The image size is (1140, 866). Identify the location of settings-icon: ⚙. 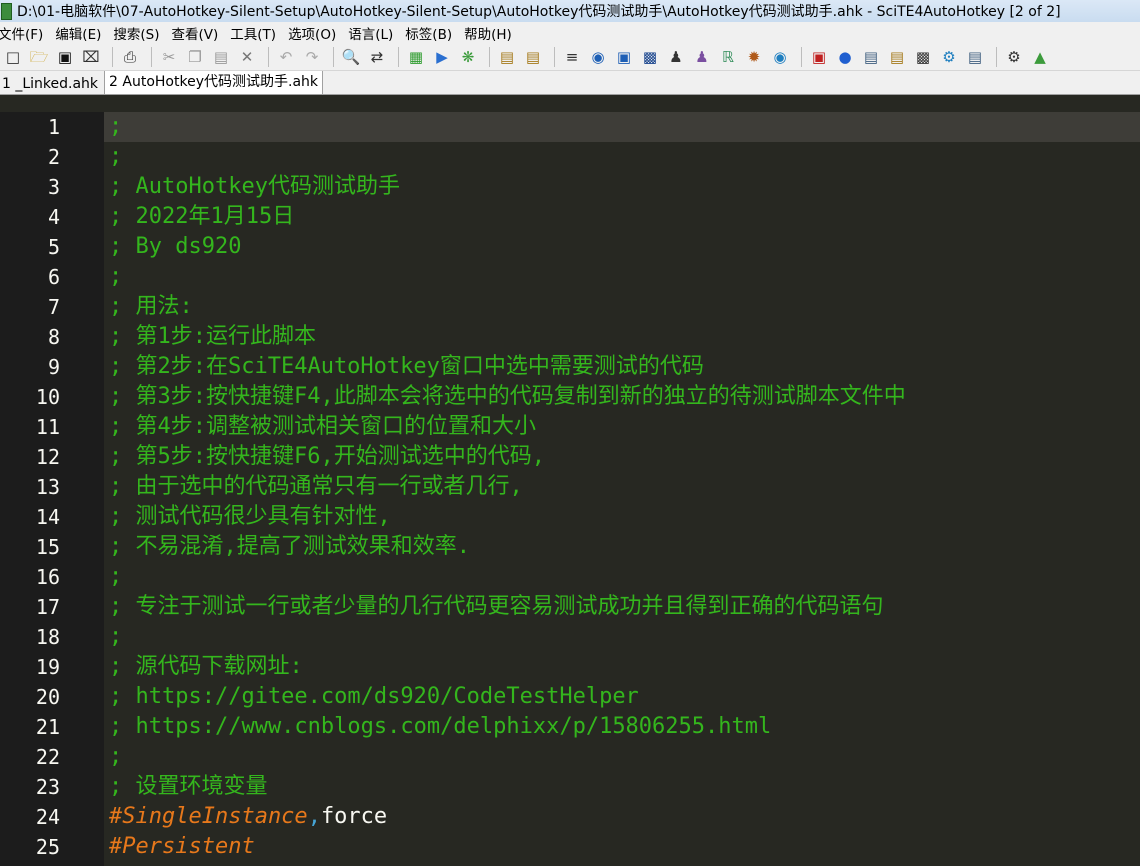
(1014, 57).